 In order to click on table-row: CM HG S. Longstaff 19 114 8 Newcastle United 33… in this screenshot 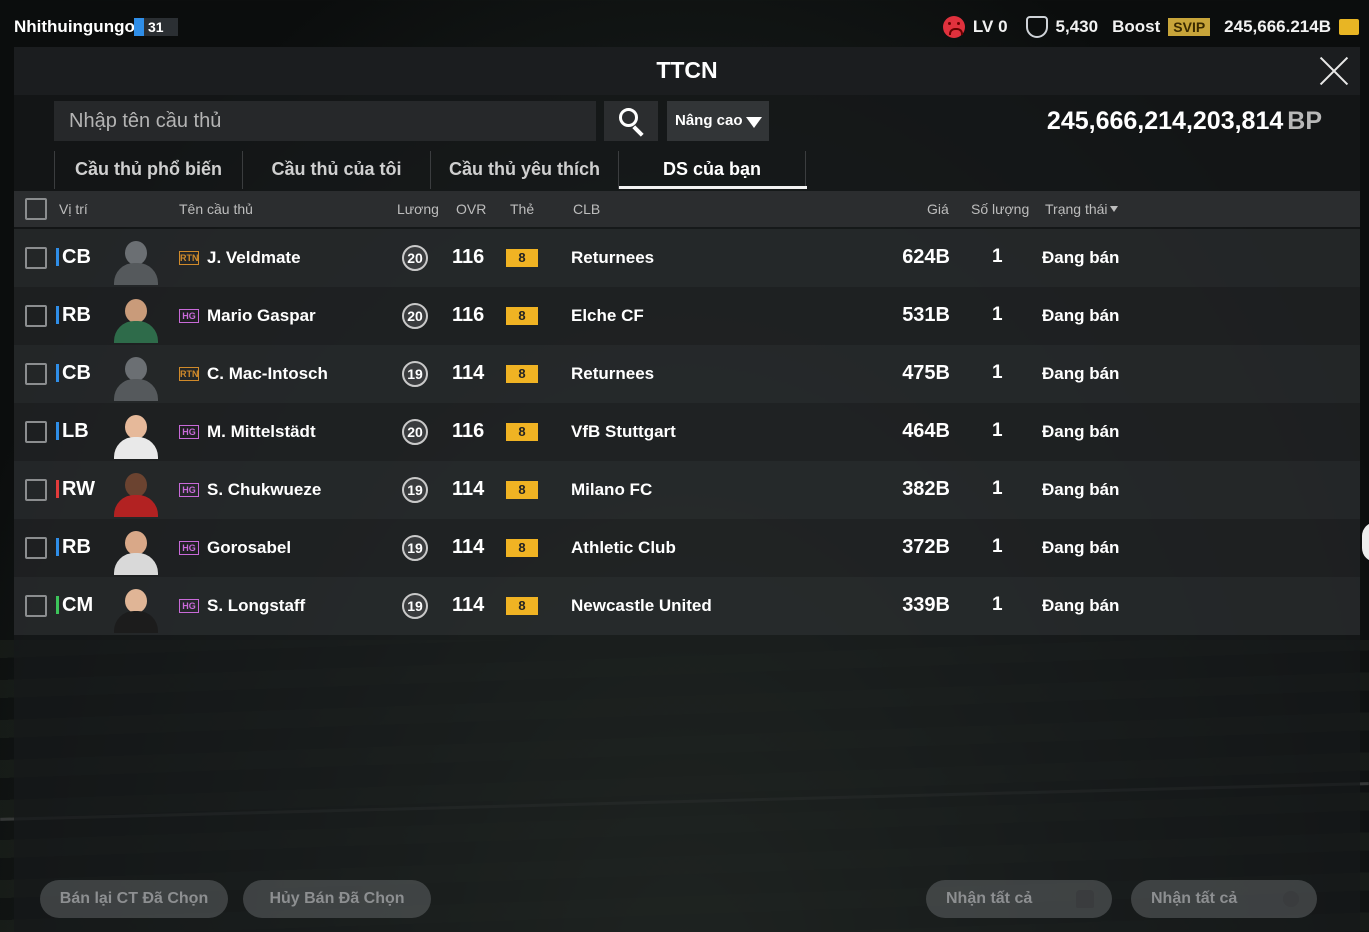, I will do `click(687, 606)`.